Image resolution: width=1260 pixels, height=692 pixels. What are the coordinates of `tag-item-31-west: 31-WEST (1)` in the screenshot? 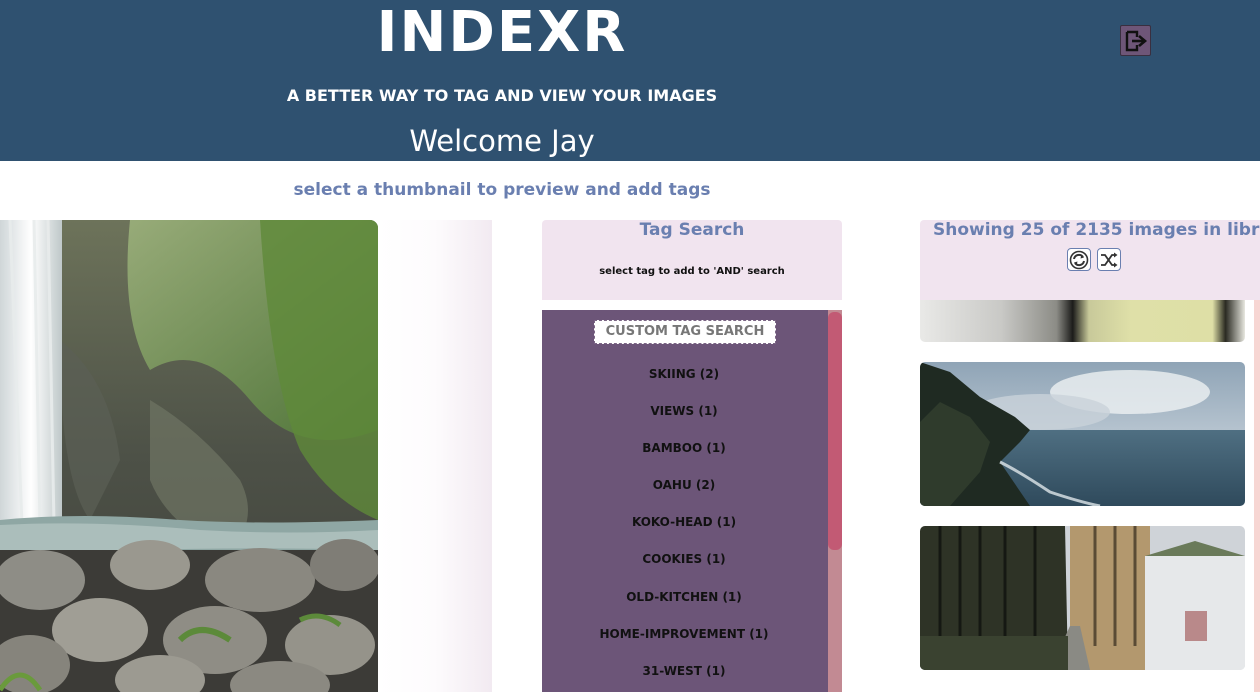 It's located at (684, 671).